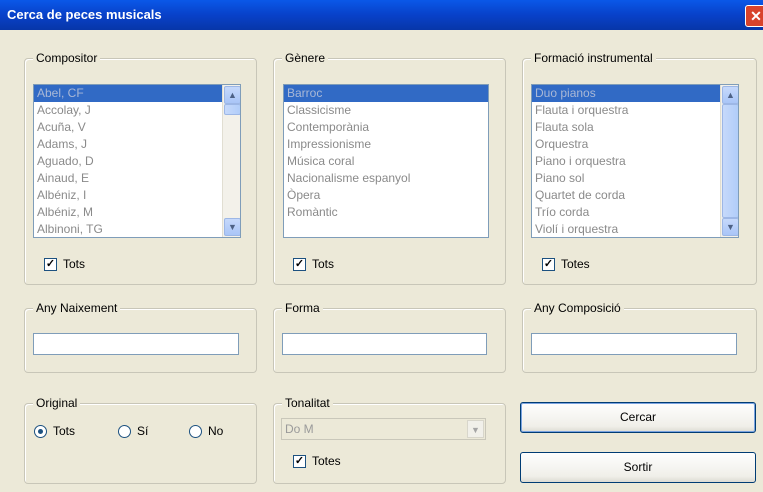 The height and width of the screenshot is (492, 763). Describe the element at coordinates (137, 229) in the screenshot. I see `list-item: Albinoni, TG` at that location.